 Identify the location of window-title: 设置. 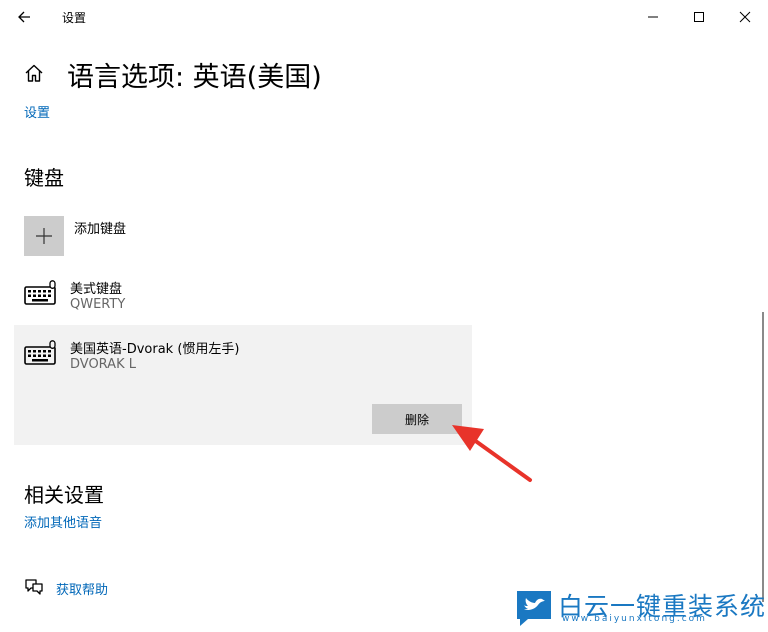
(74, 18).